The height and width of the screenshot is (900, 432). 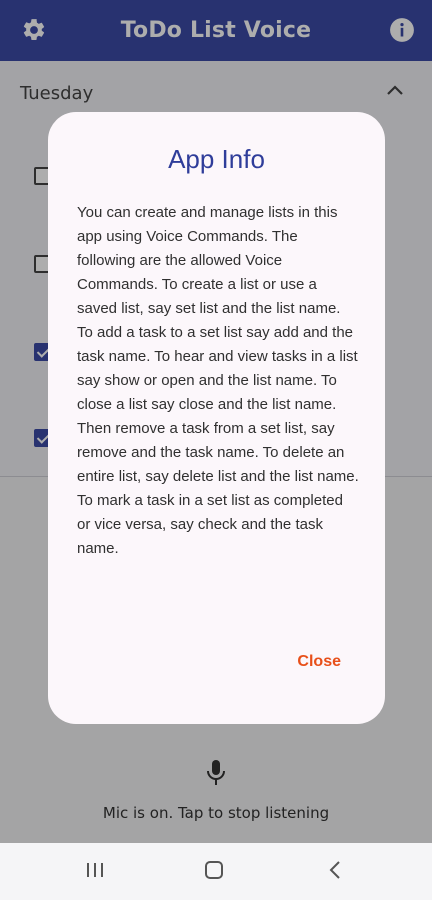 I want to click on recents-icon, so click(x=95, y=870).